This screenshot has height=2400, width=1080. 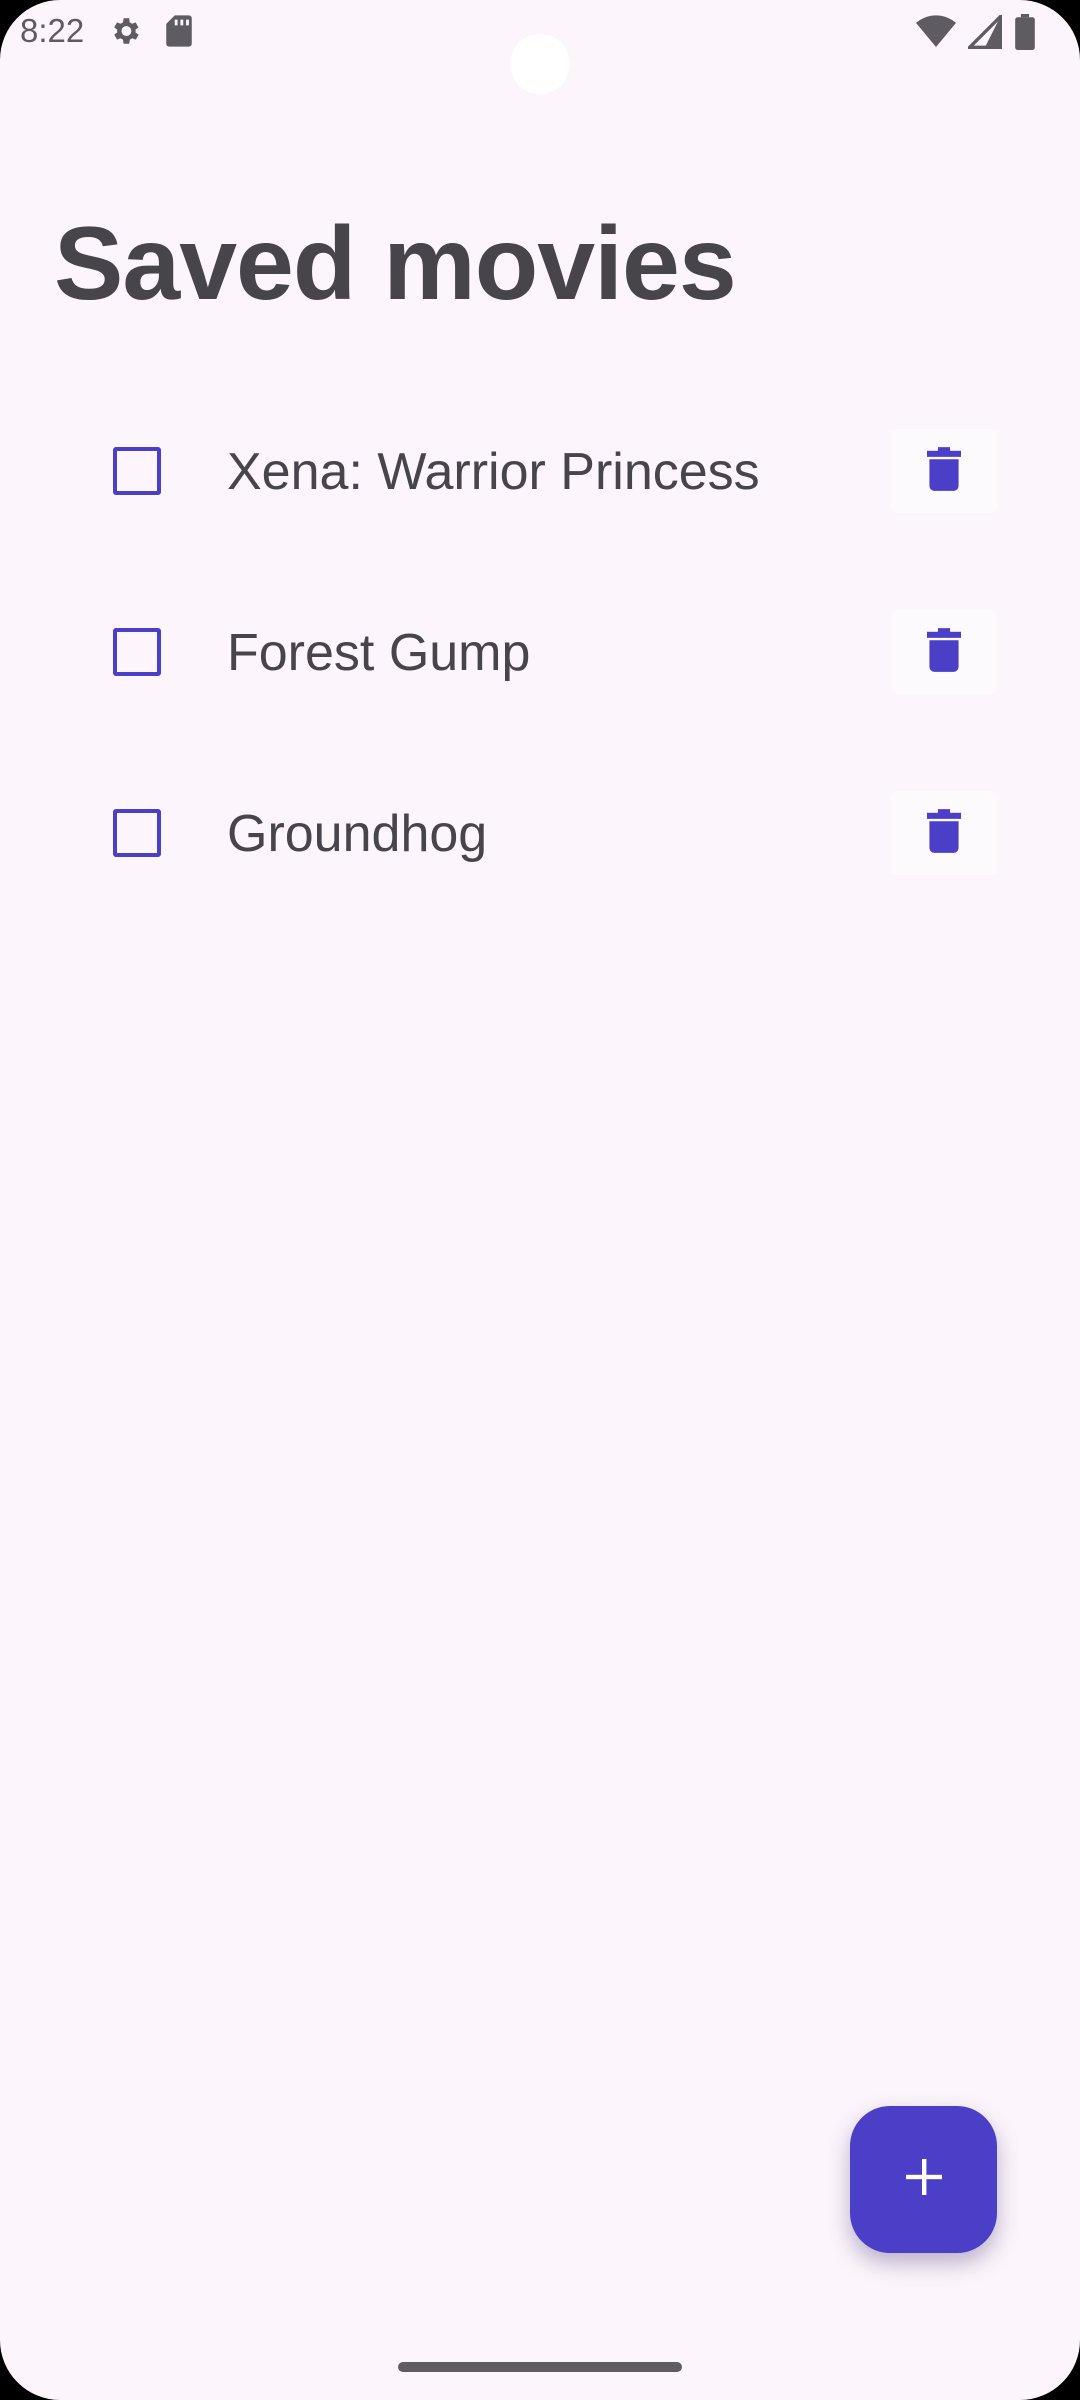 I want to click on battery-icon, so click(x=1025, y=34).